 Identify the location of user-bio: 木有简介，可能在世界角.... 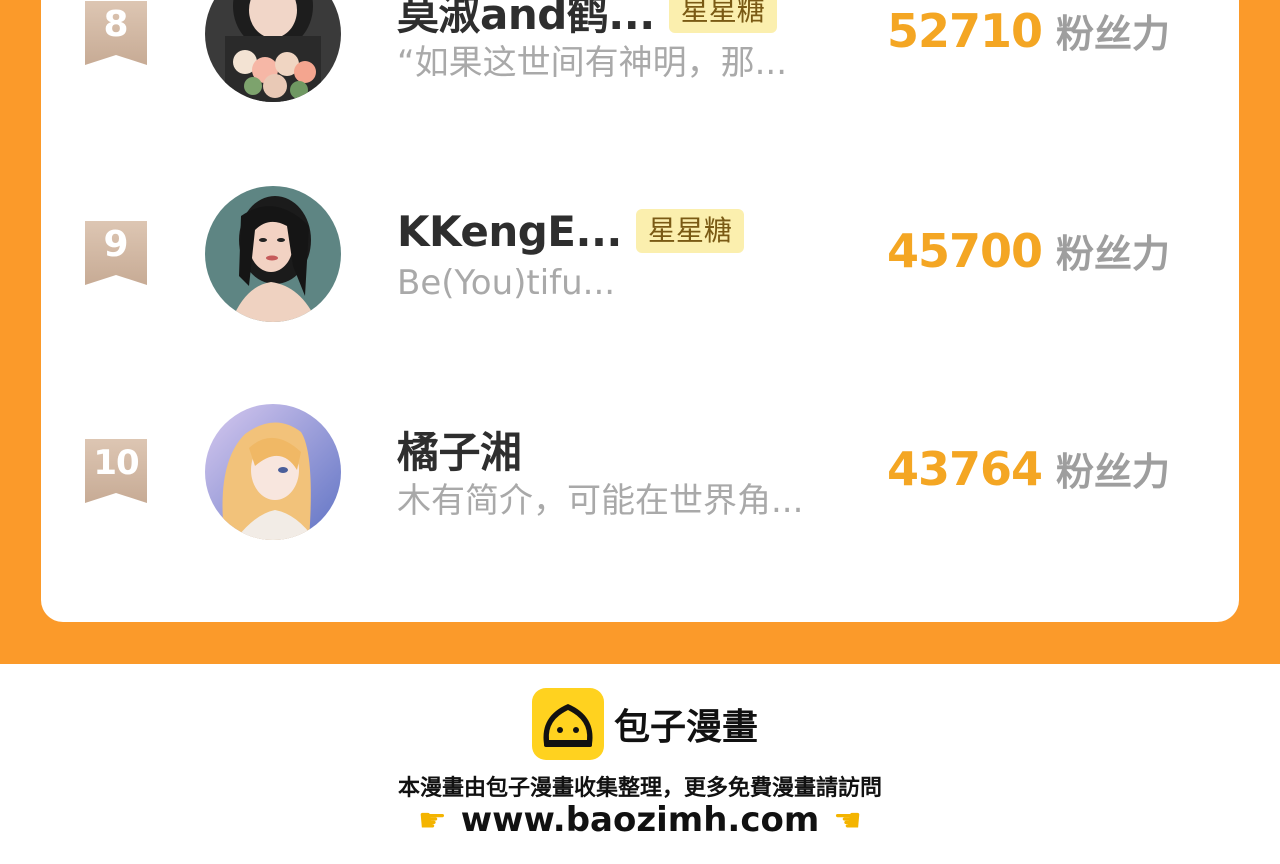
(600, 501).